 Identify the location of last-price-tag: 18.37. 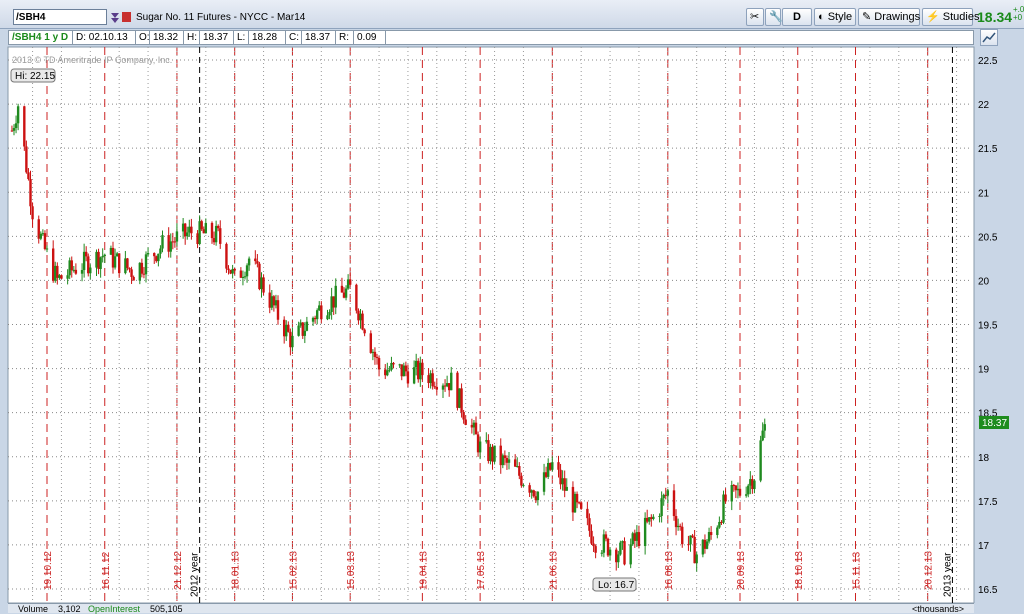
(994, 422).